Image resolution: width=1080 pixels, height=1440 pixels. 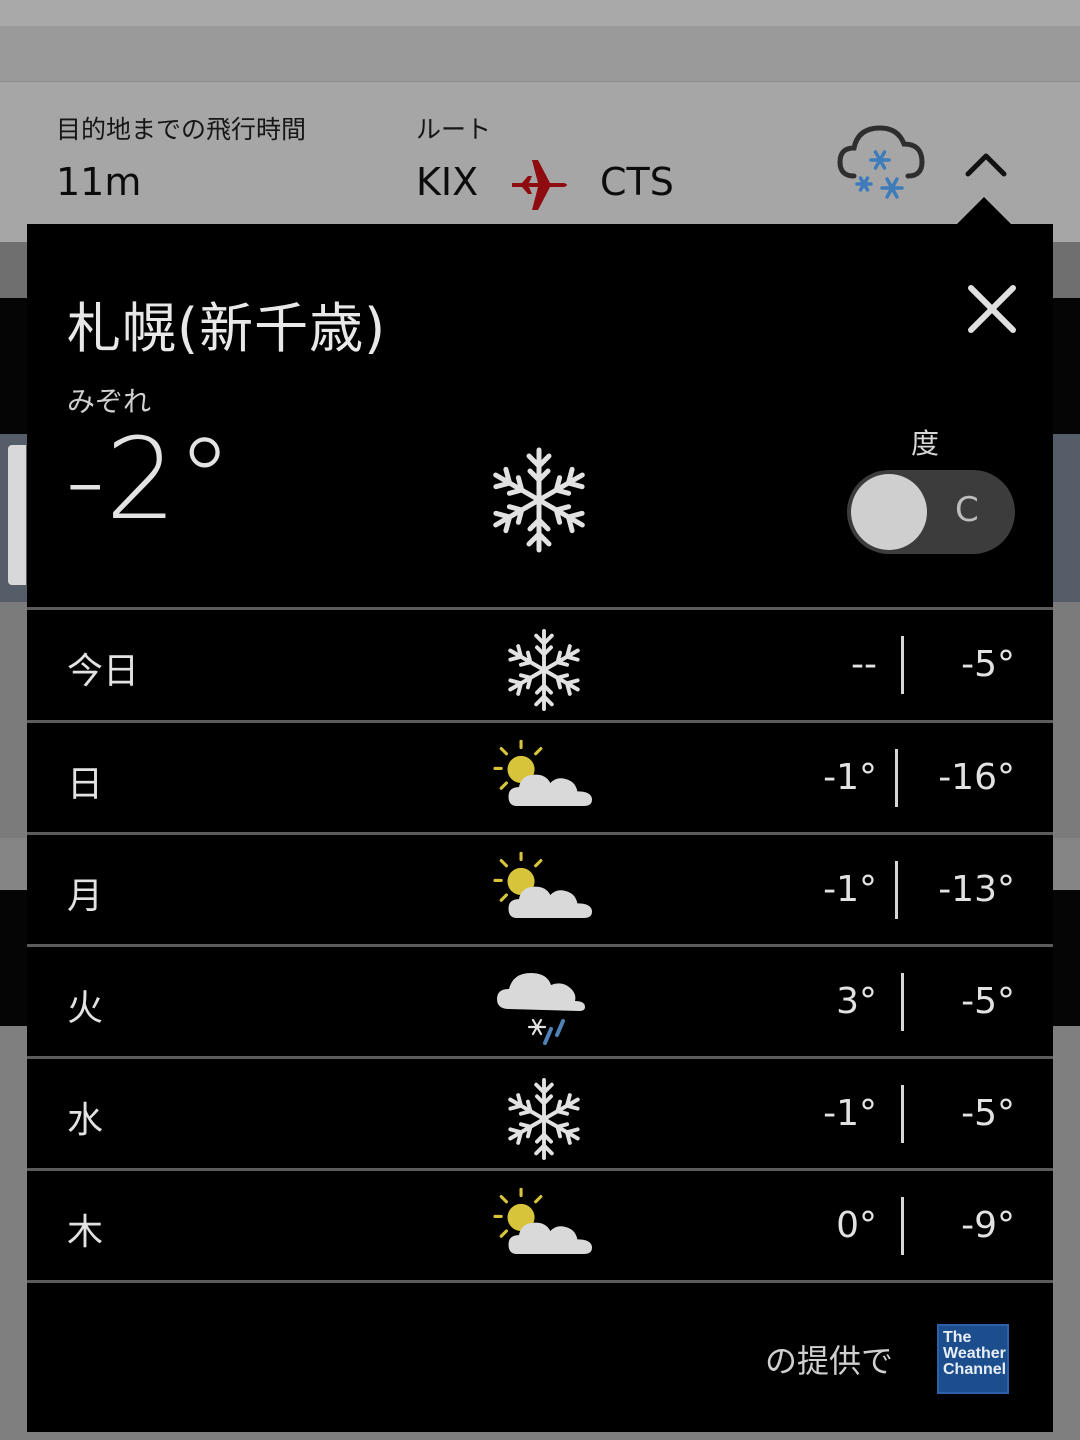 I want to click on snow-cloud-icon, so click(x=882, y=163).